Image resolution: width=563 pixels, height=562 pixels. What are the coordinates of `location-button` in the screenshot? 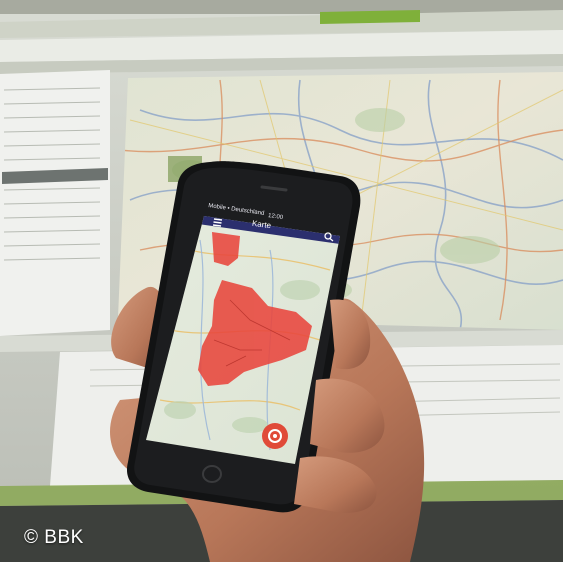 It's located at (275, 436).